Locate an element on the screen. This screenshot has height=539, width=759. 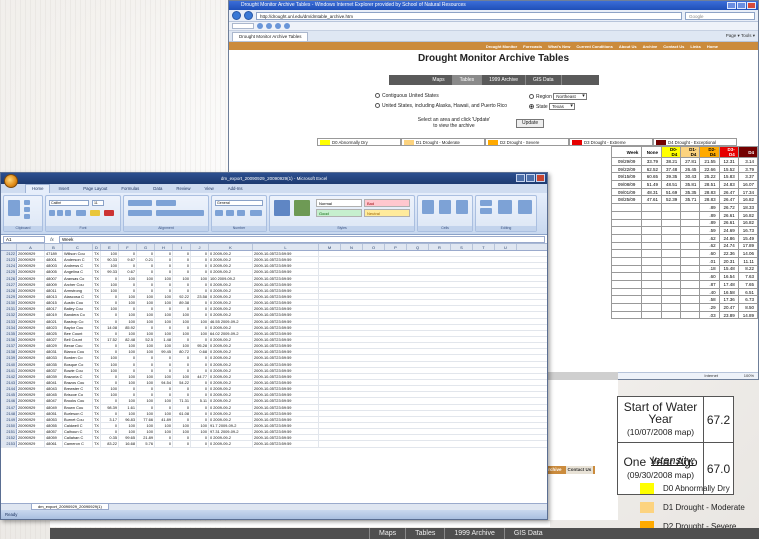
style-good: Good is located at coordinates (339, 213).